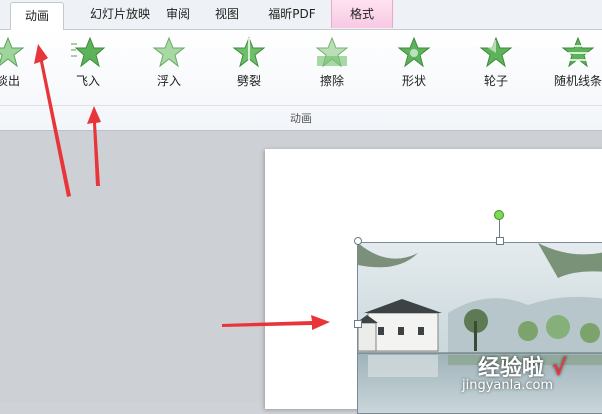 This screenshot has width=602, height=414. I want to click on effect-shape: 形状, so click(414, 67).